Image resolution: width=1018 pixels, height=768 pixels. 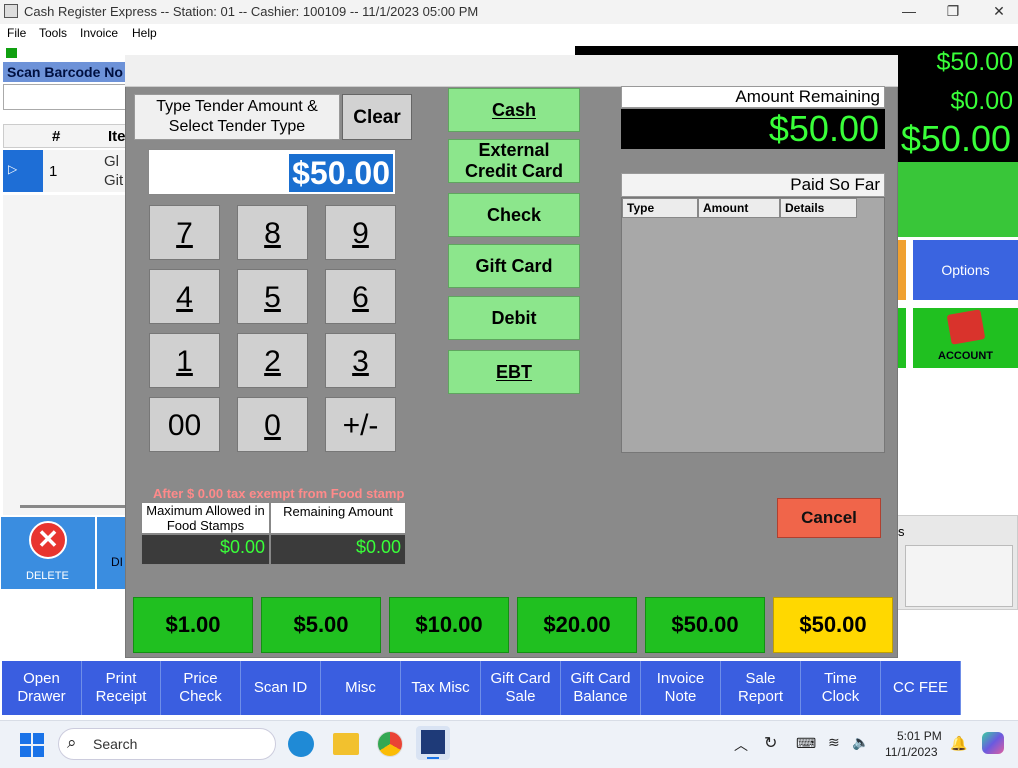 I want to click on quick-amount-20-button: $20.00, so click(x=577, y=625).